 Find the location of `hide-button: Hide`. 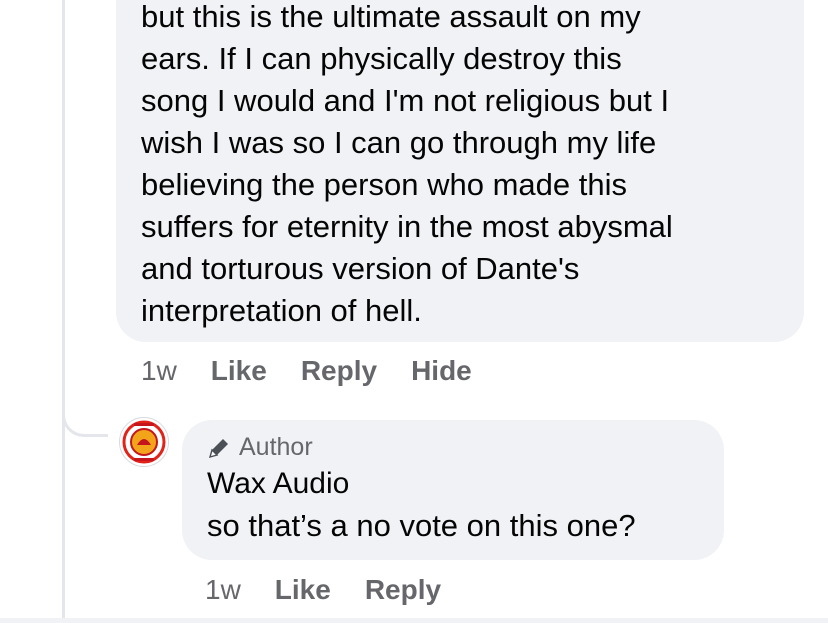

hide-button: Hide is located at coordinates (441, 371).